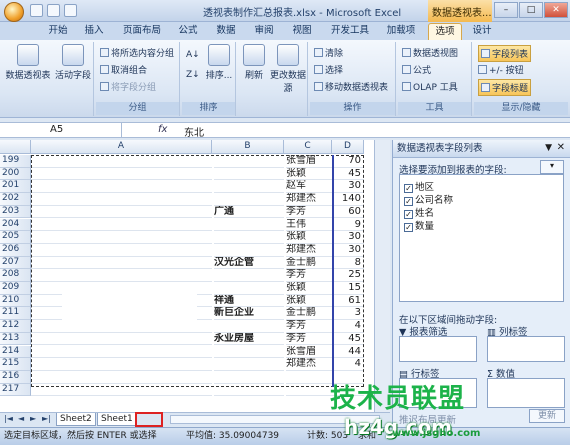 The height and width of the screenshot is (445, 570). What do you see at coordinates (521, 108) in the screenshot?
I see `group-label-show-hide: 显示/隐藏` at bounding box center [521, 108].